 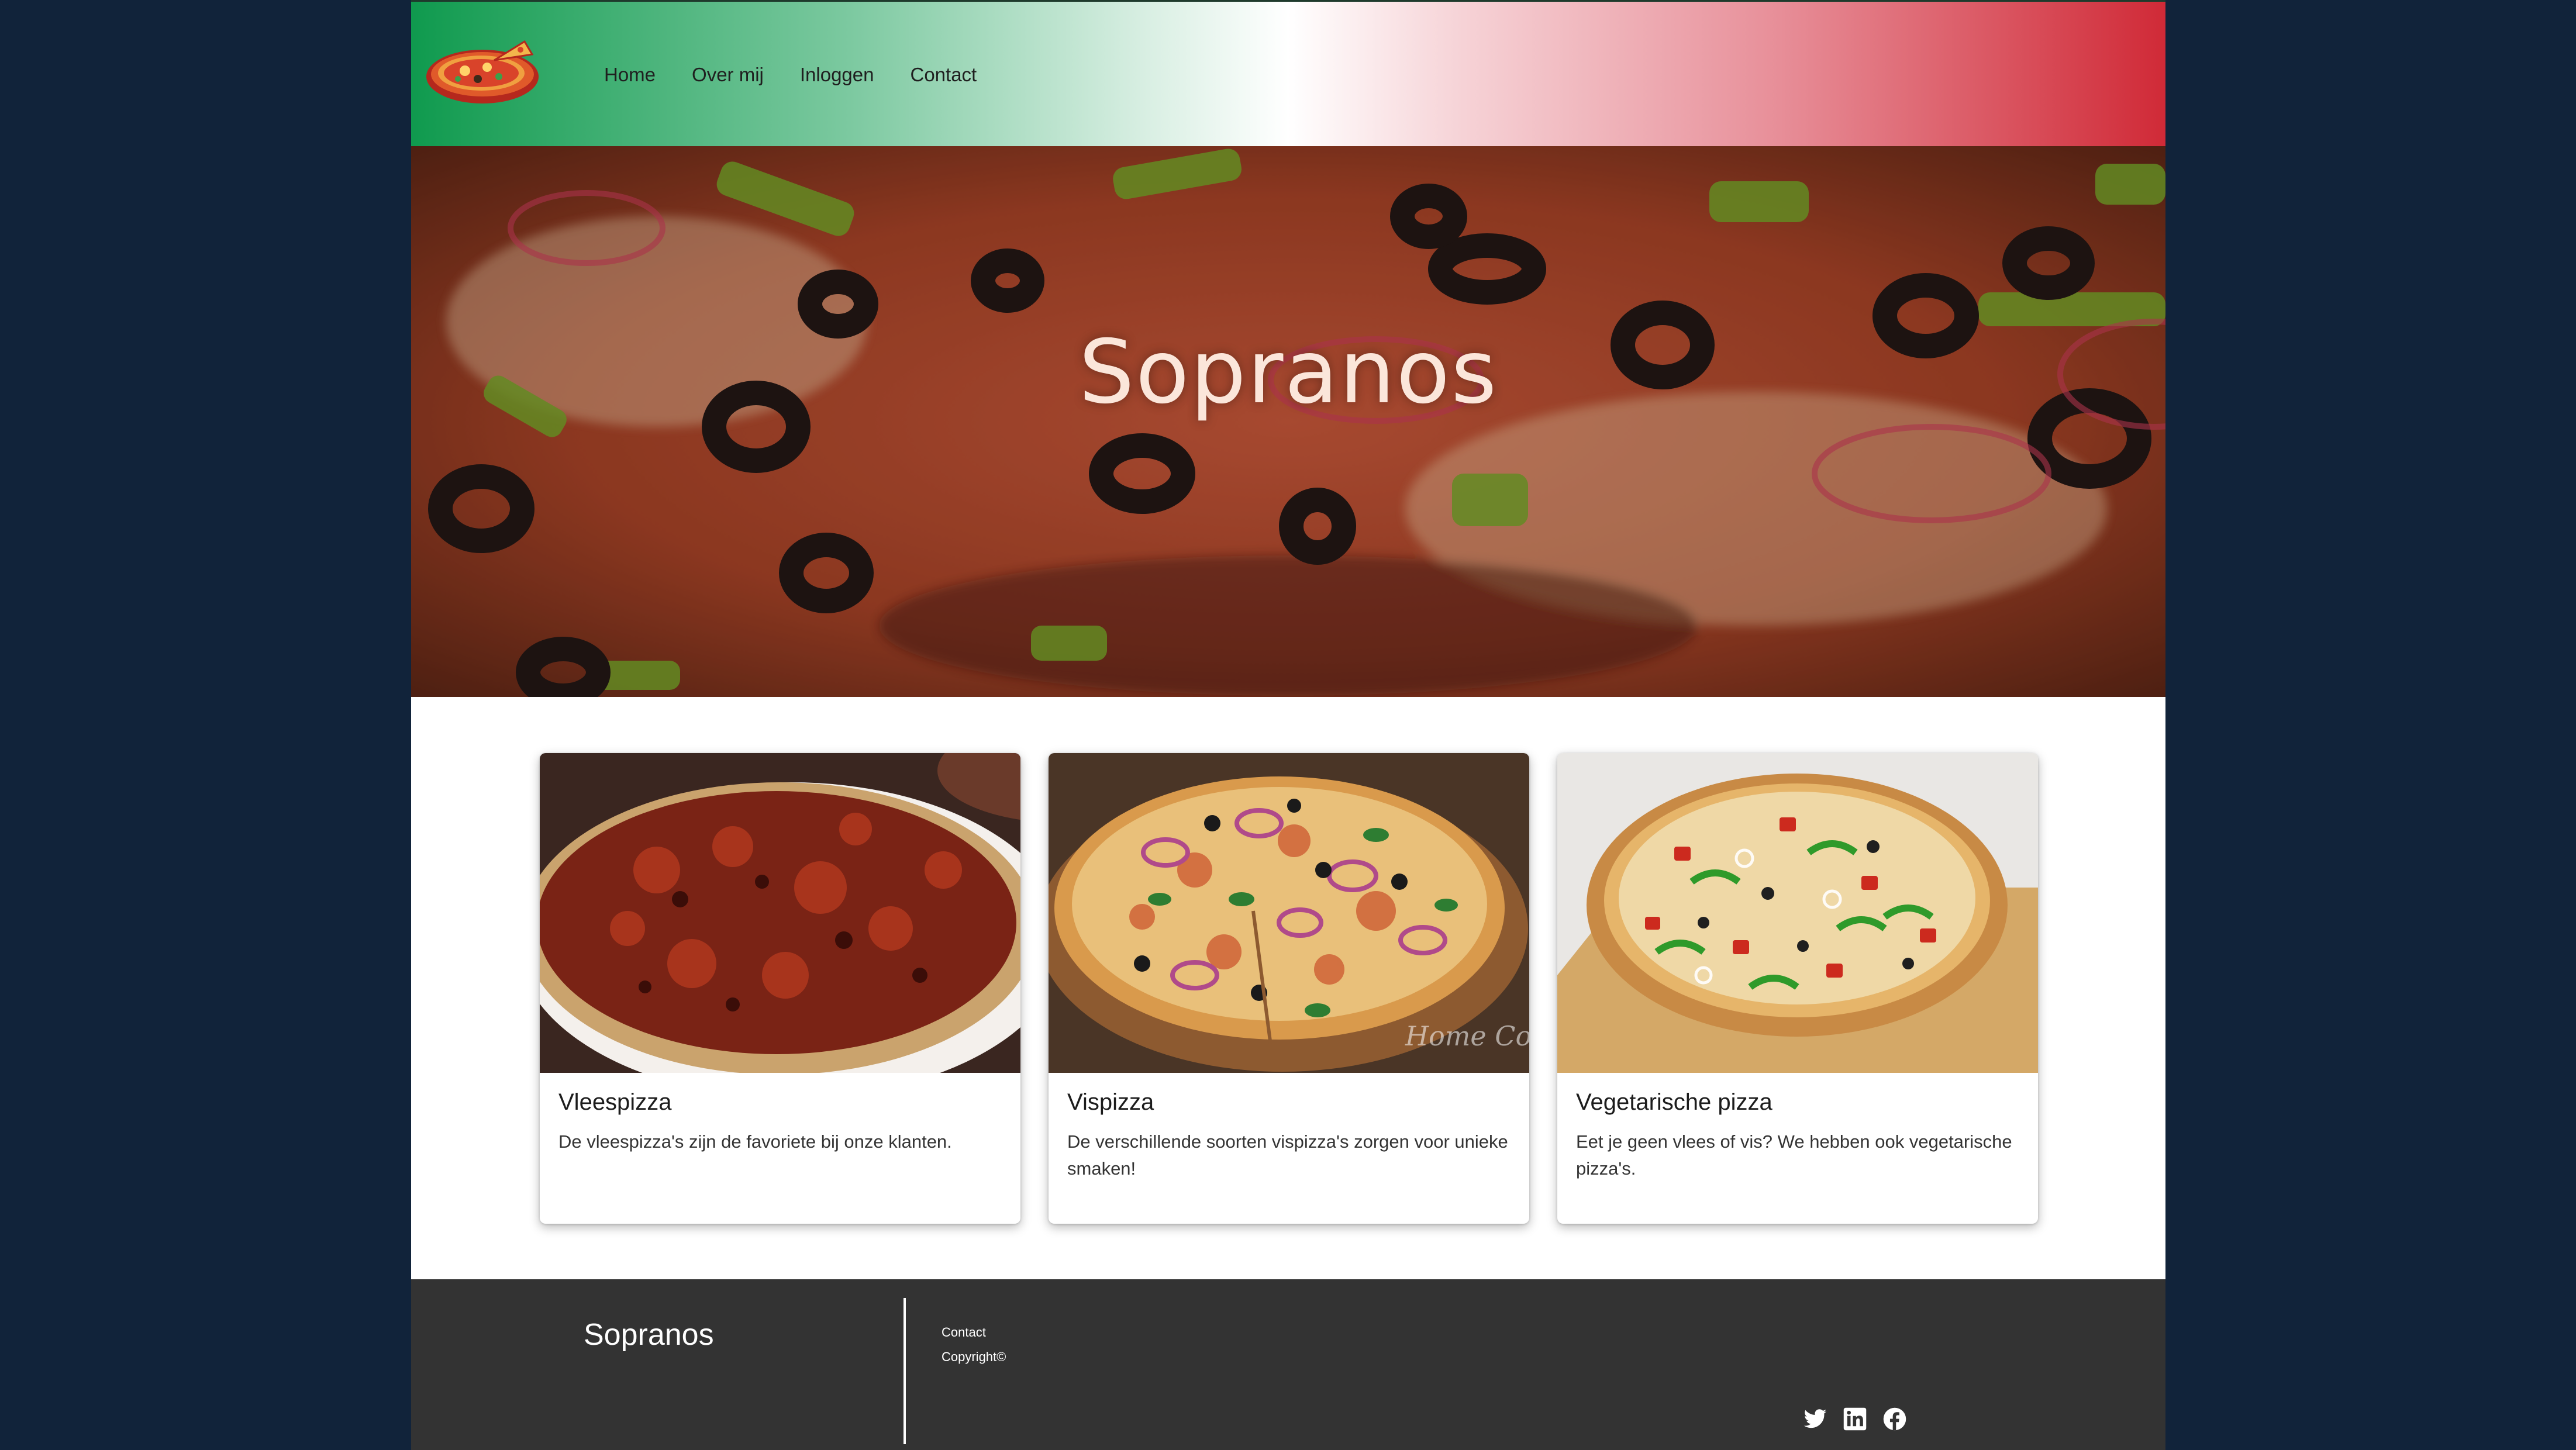 I want to click on footer-contact-link: Contact, so click(x=974, y=1333).